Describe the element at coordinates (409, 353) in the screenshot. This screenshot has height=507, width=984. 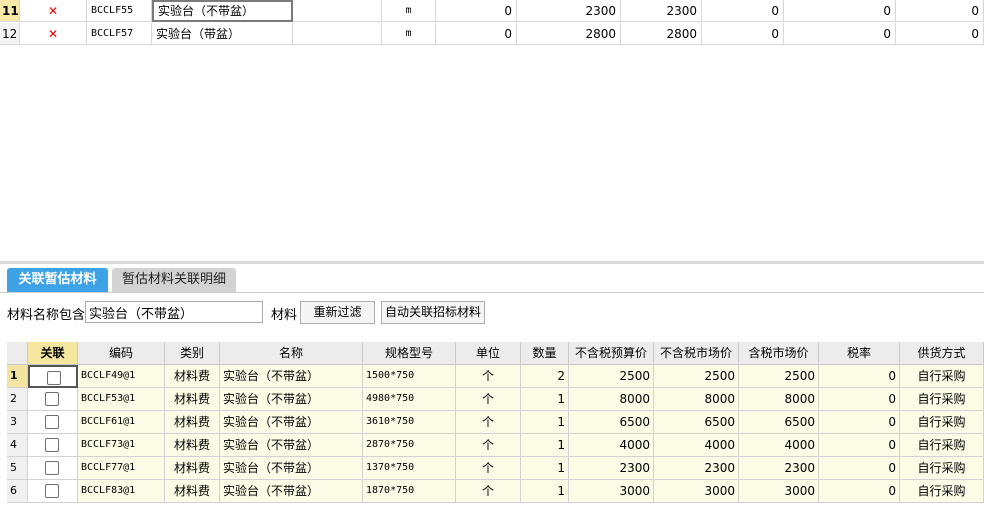
I see `column-header: 规格型号` at that location.